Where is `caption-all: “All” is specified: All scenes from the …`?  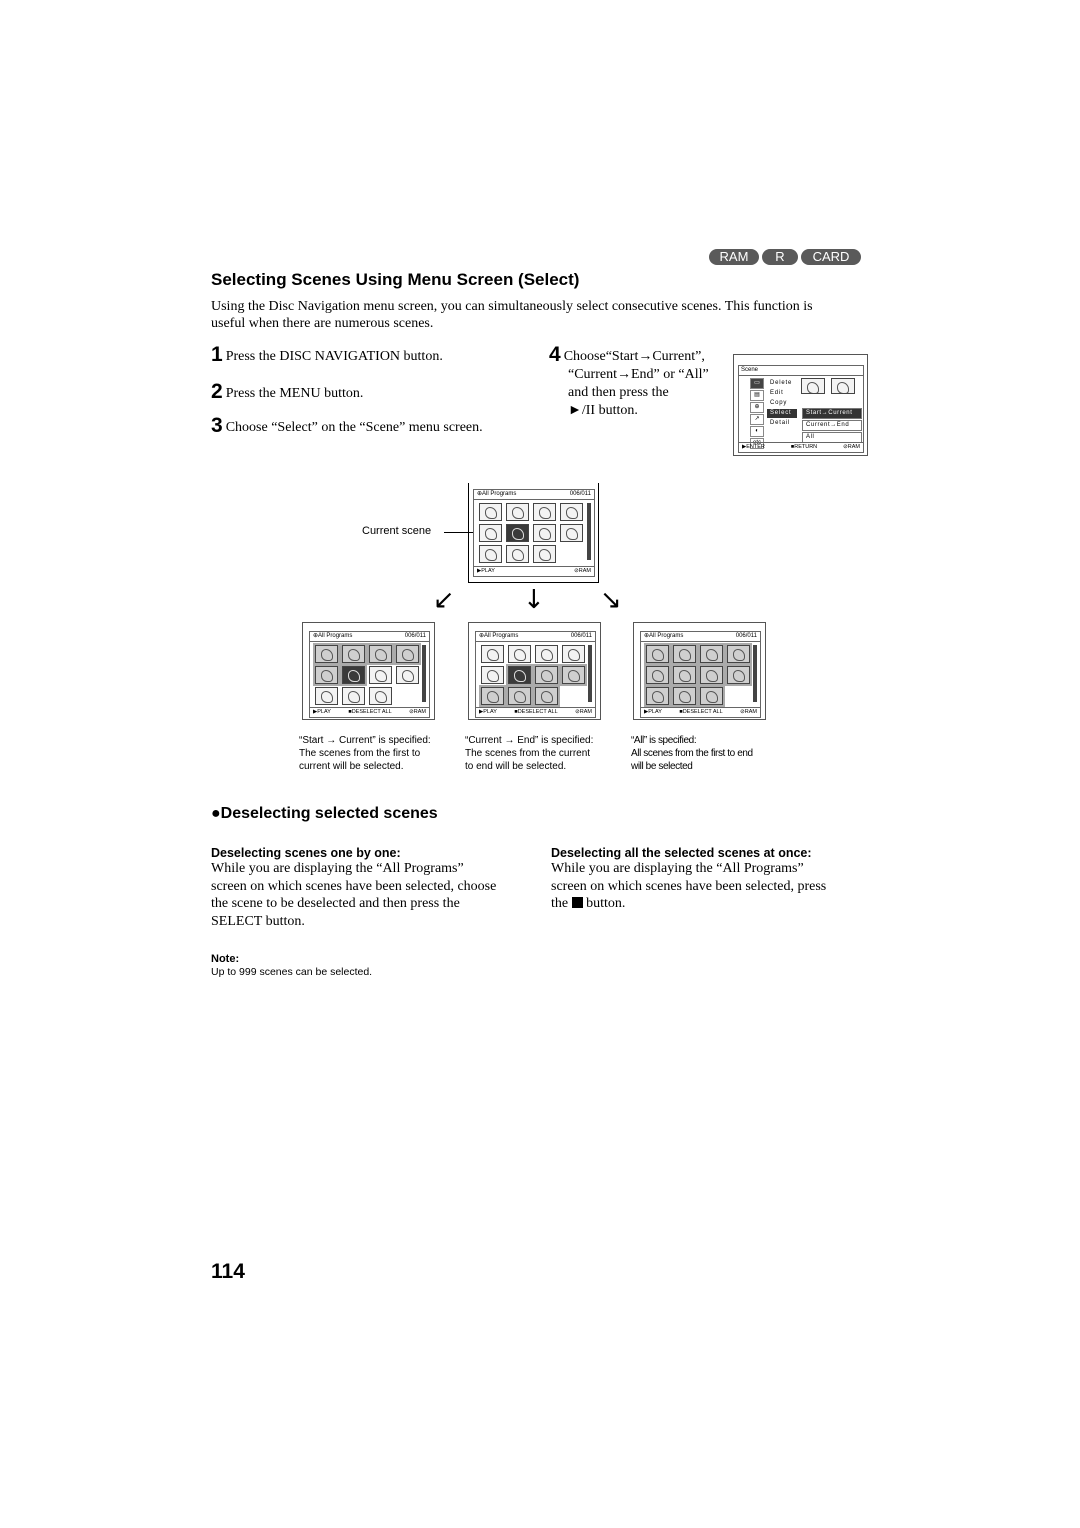 caption-all: “All” is specified: All scenes from the … is located at coordinates (711, 753).